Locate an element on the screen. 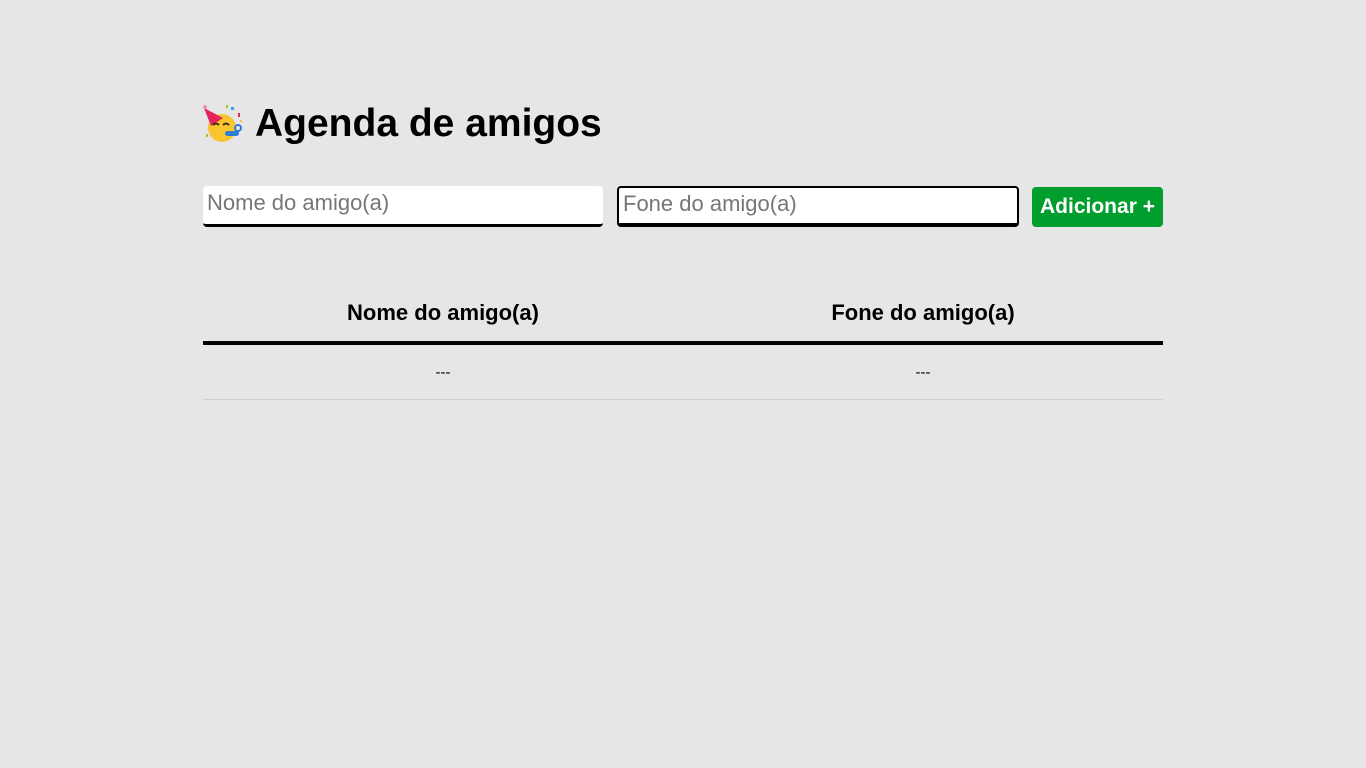 This screenshot has width=1366, height=768. table-body: --- --- is located at coordinates (683, 371).